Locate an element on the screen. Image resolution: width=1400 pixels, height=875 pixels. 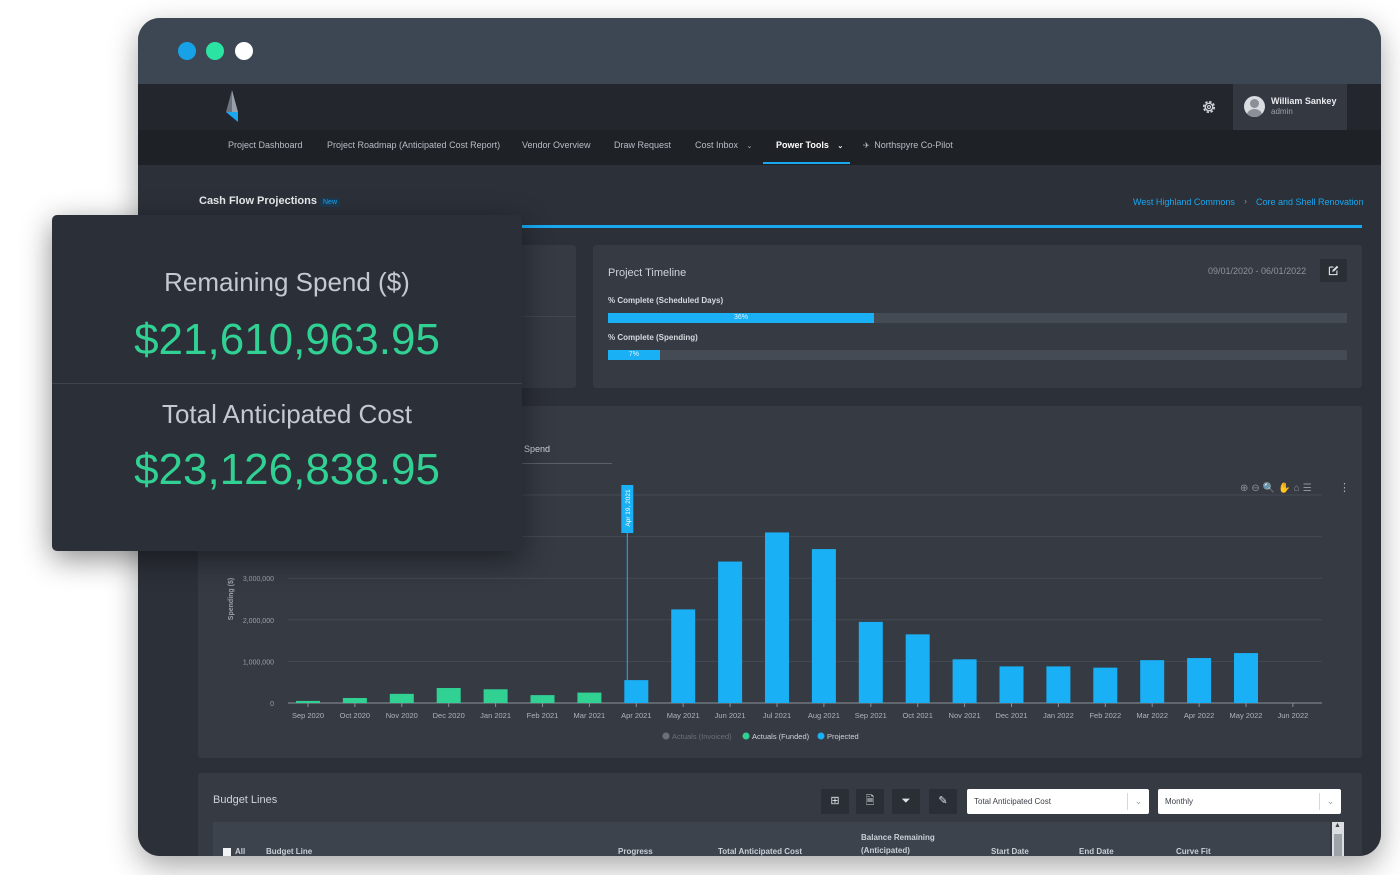
user-role: admin is located at coordinates (1282, 111).